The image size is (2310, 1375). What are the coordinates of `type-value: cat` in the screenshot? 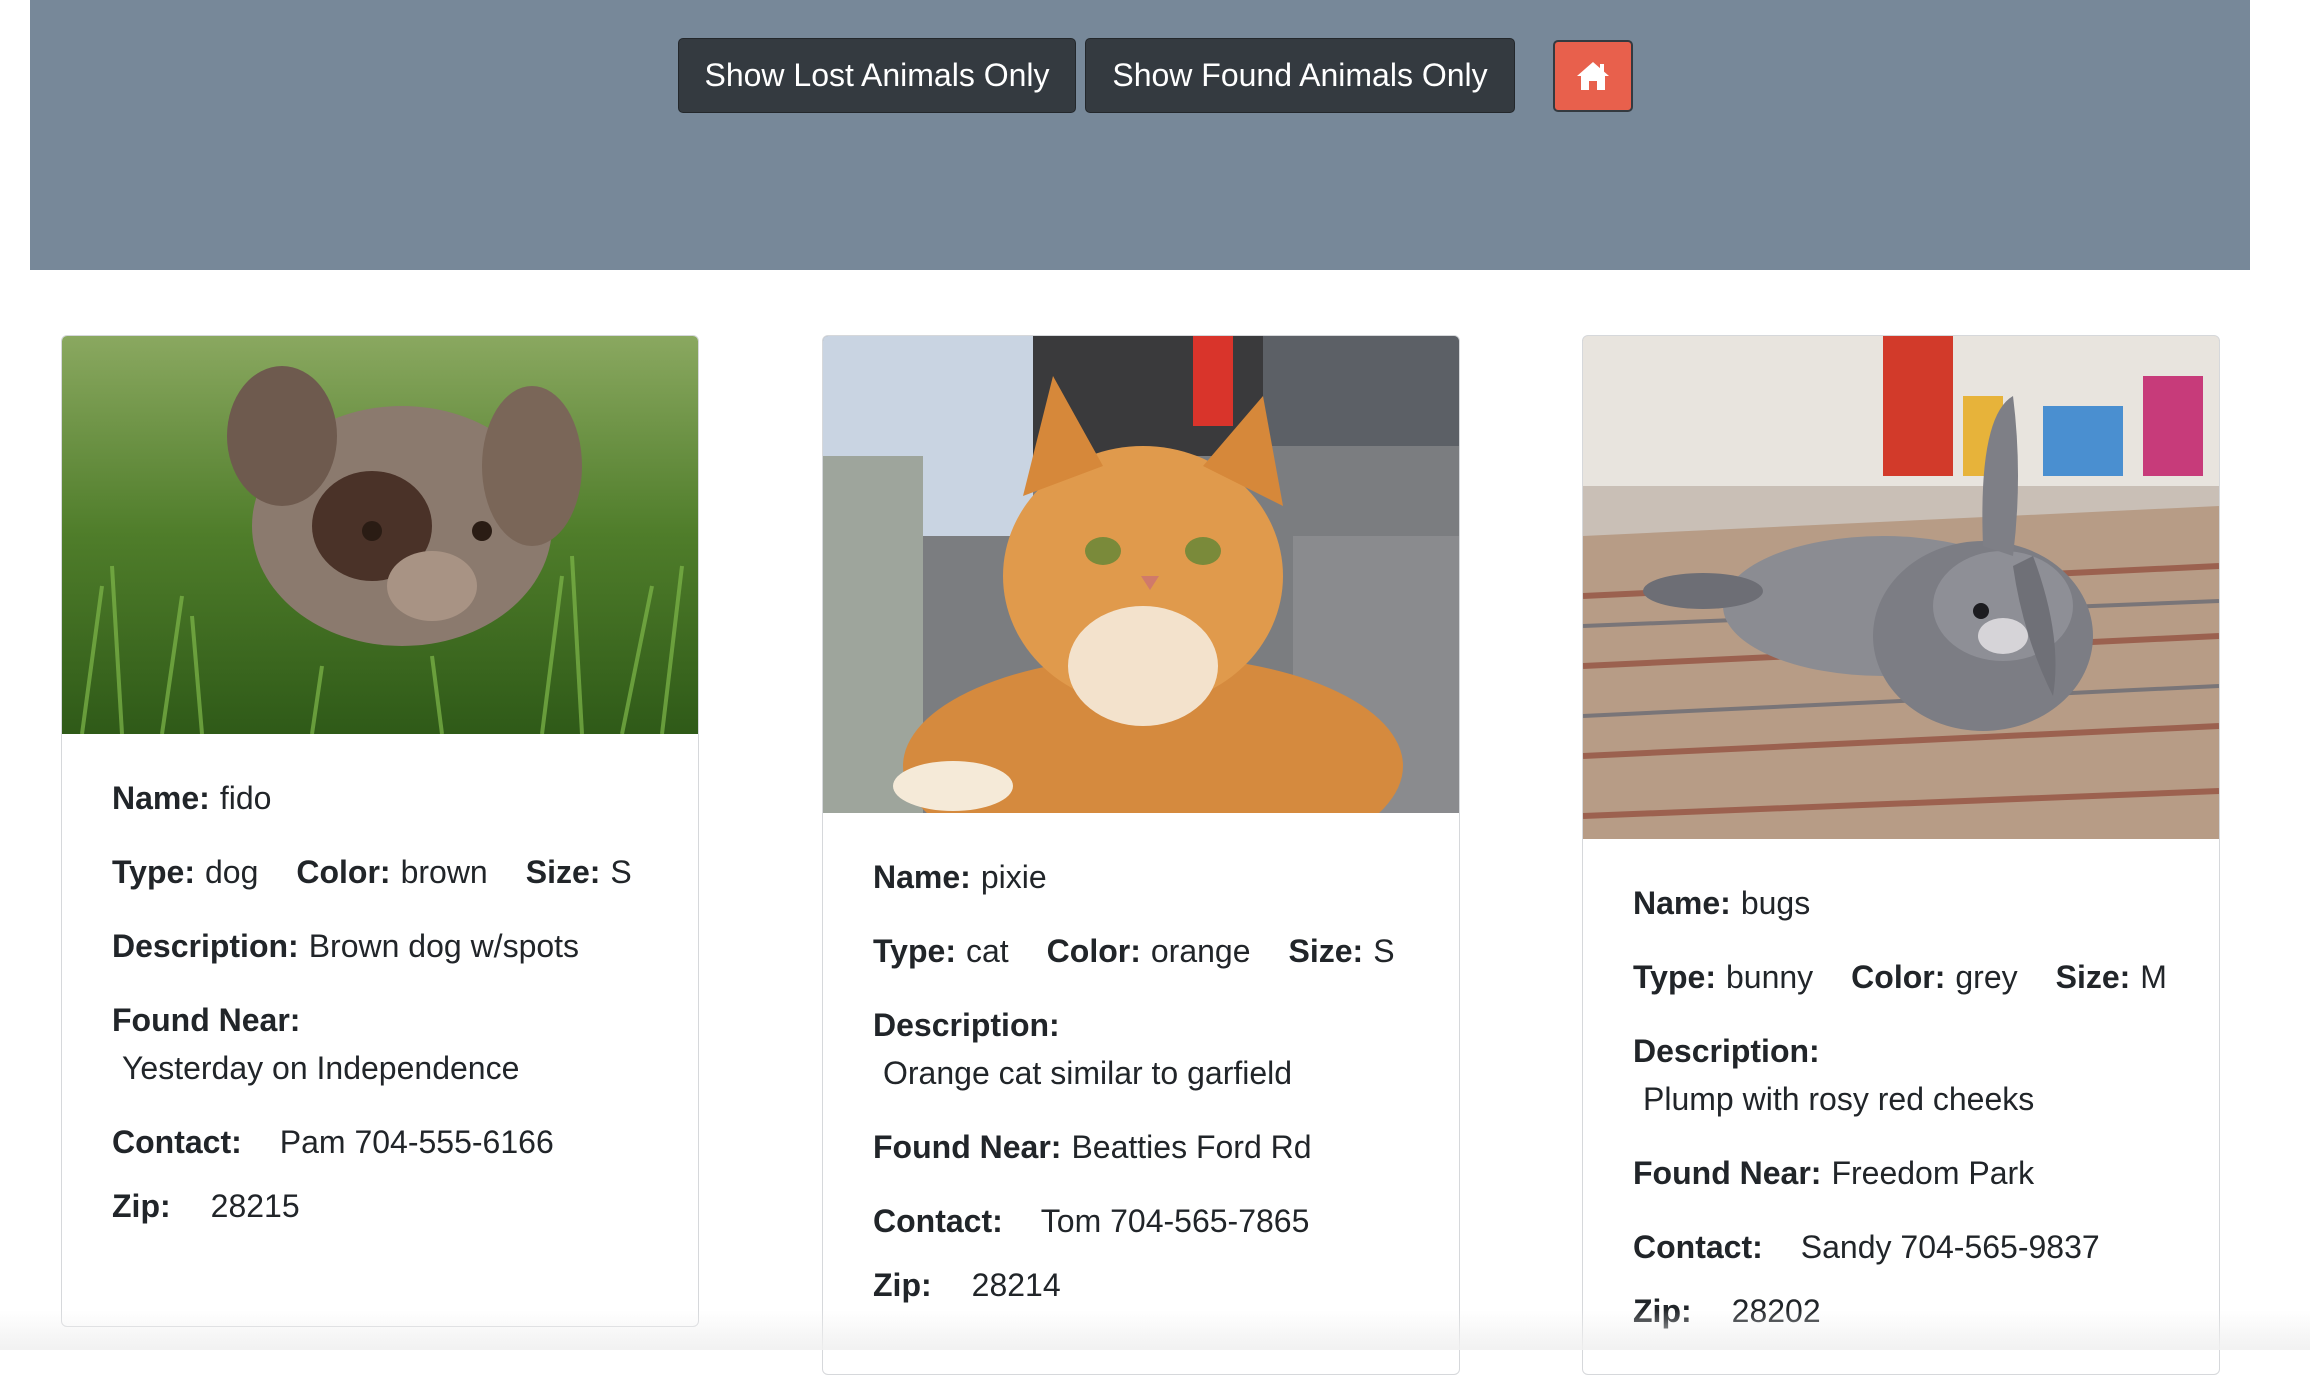 It's located at (987, 951).